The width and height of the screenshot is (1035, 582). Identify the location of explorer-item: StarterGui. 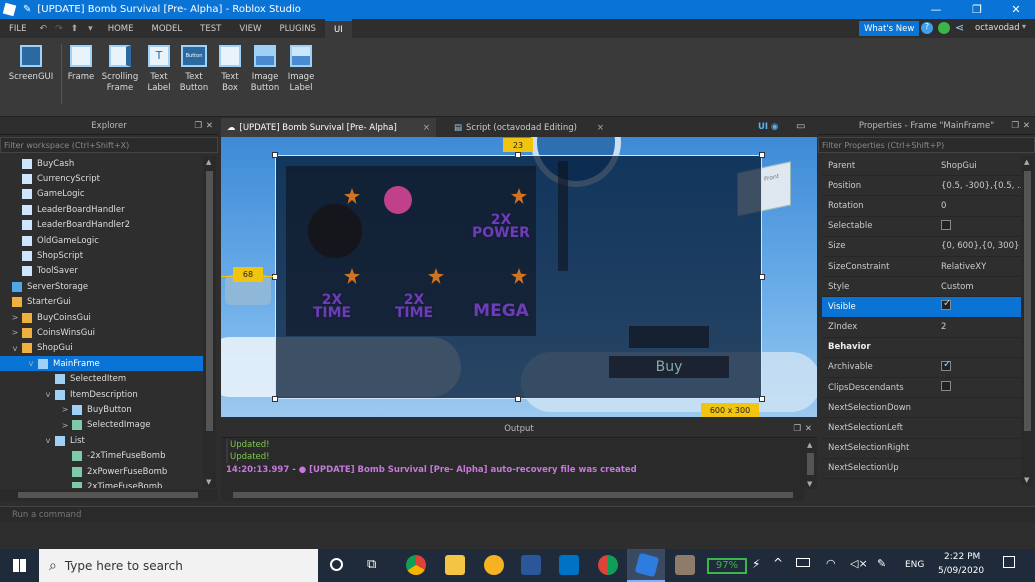
(101, 302).